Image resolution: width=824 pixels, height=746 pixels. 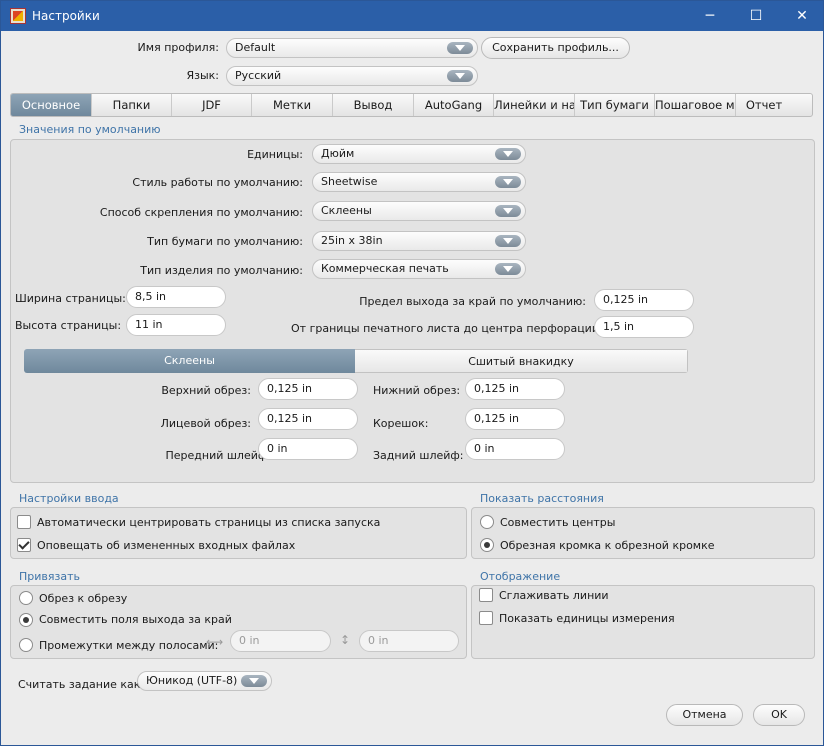 I want to click on face-trim-label: Лицевой обрез:, so click(x=205, y=423).